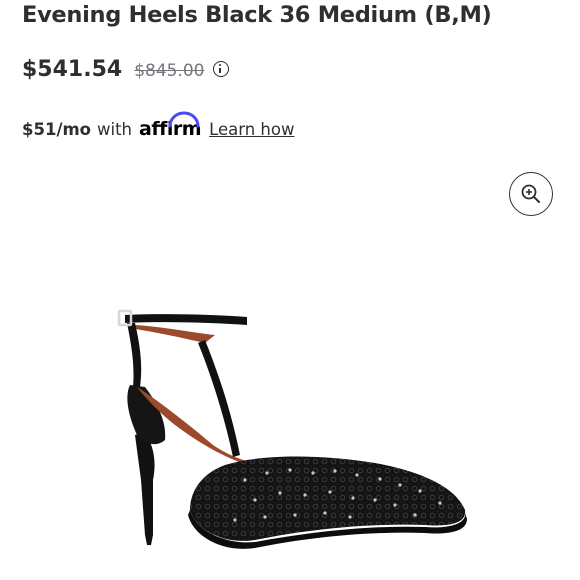  What do you see at coordinates (115, 129) in the screenshot?
I see `with-text: with` at bounding box center [115, 129].